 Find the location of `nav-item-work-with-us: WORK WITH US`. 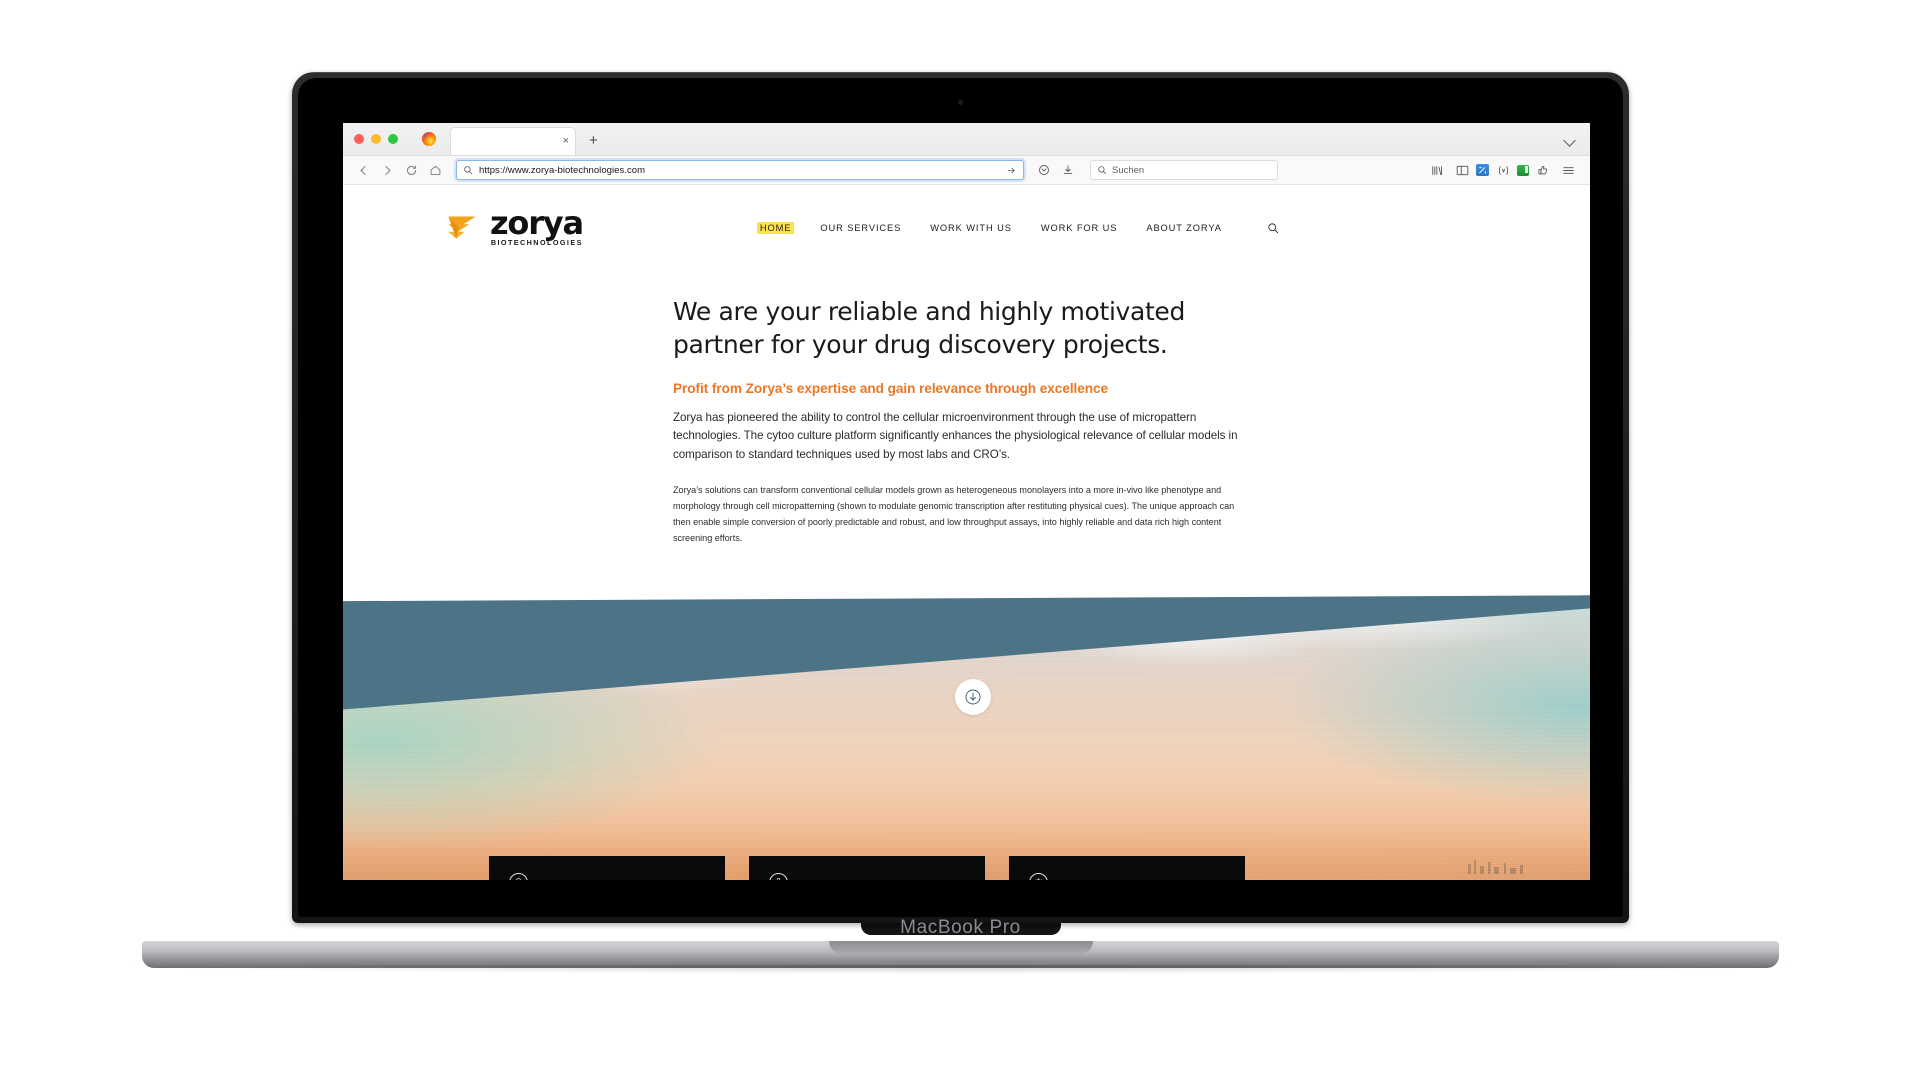

nav-item-work-with-us: WORK WITH US is located at coordinates (971, 228).